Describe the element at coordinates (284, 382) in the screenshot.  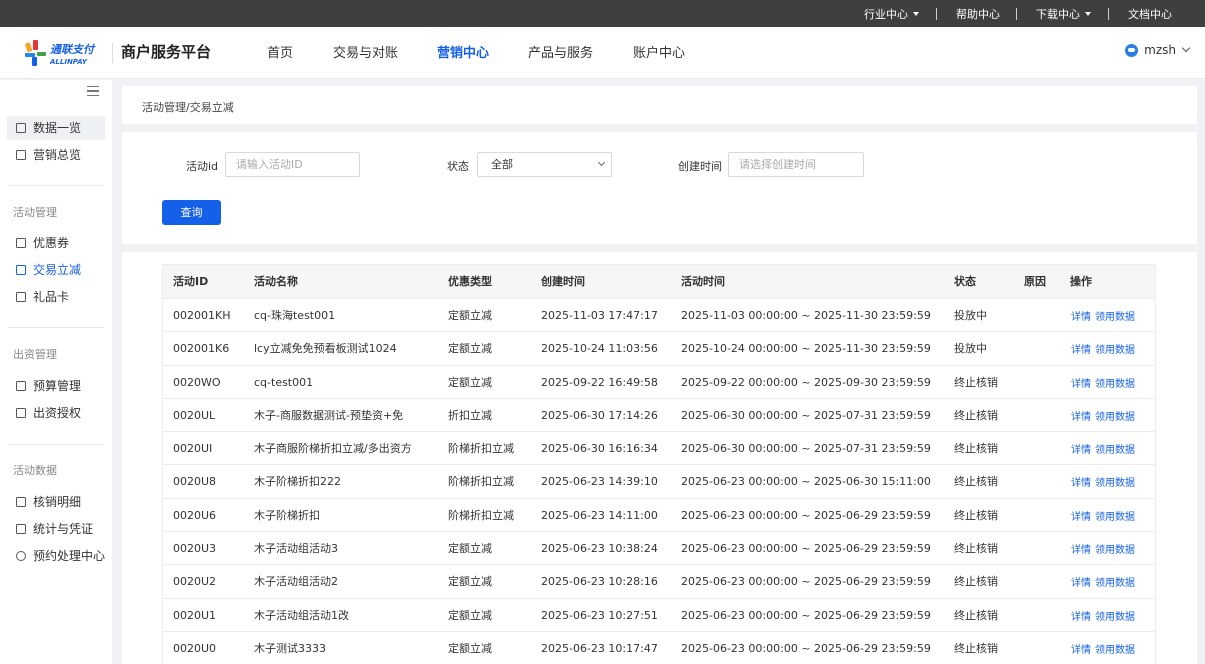
I see `cell-activity-name: cq-test001` at that location.